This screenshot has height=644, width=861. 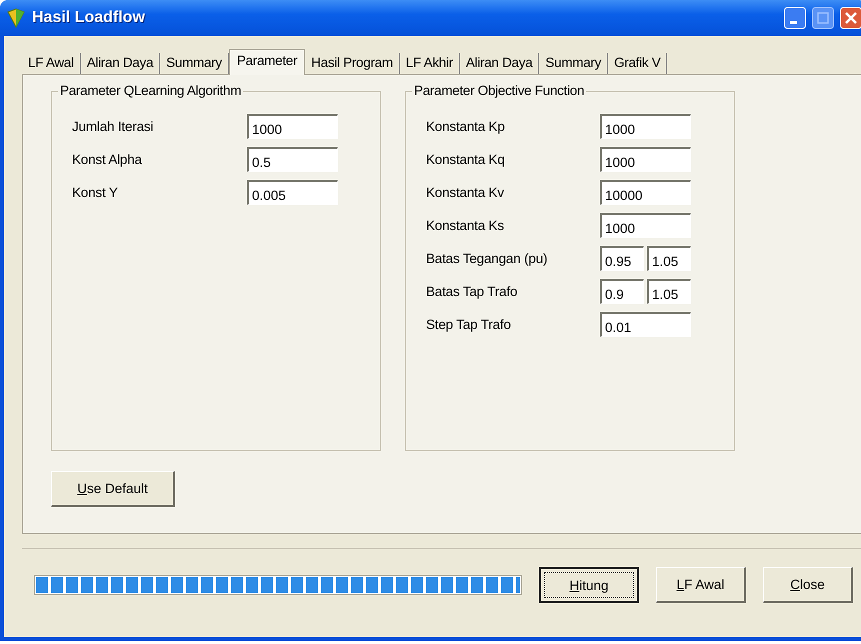 What do you see at coordinates (95, 192) in the screenshot?
I see `field-label: Konst Y` at bounding box center [95, 192].